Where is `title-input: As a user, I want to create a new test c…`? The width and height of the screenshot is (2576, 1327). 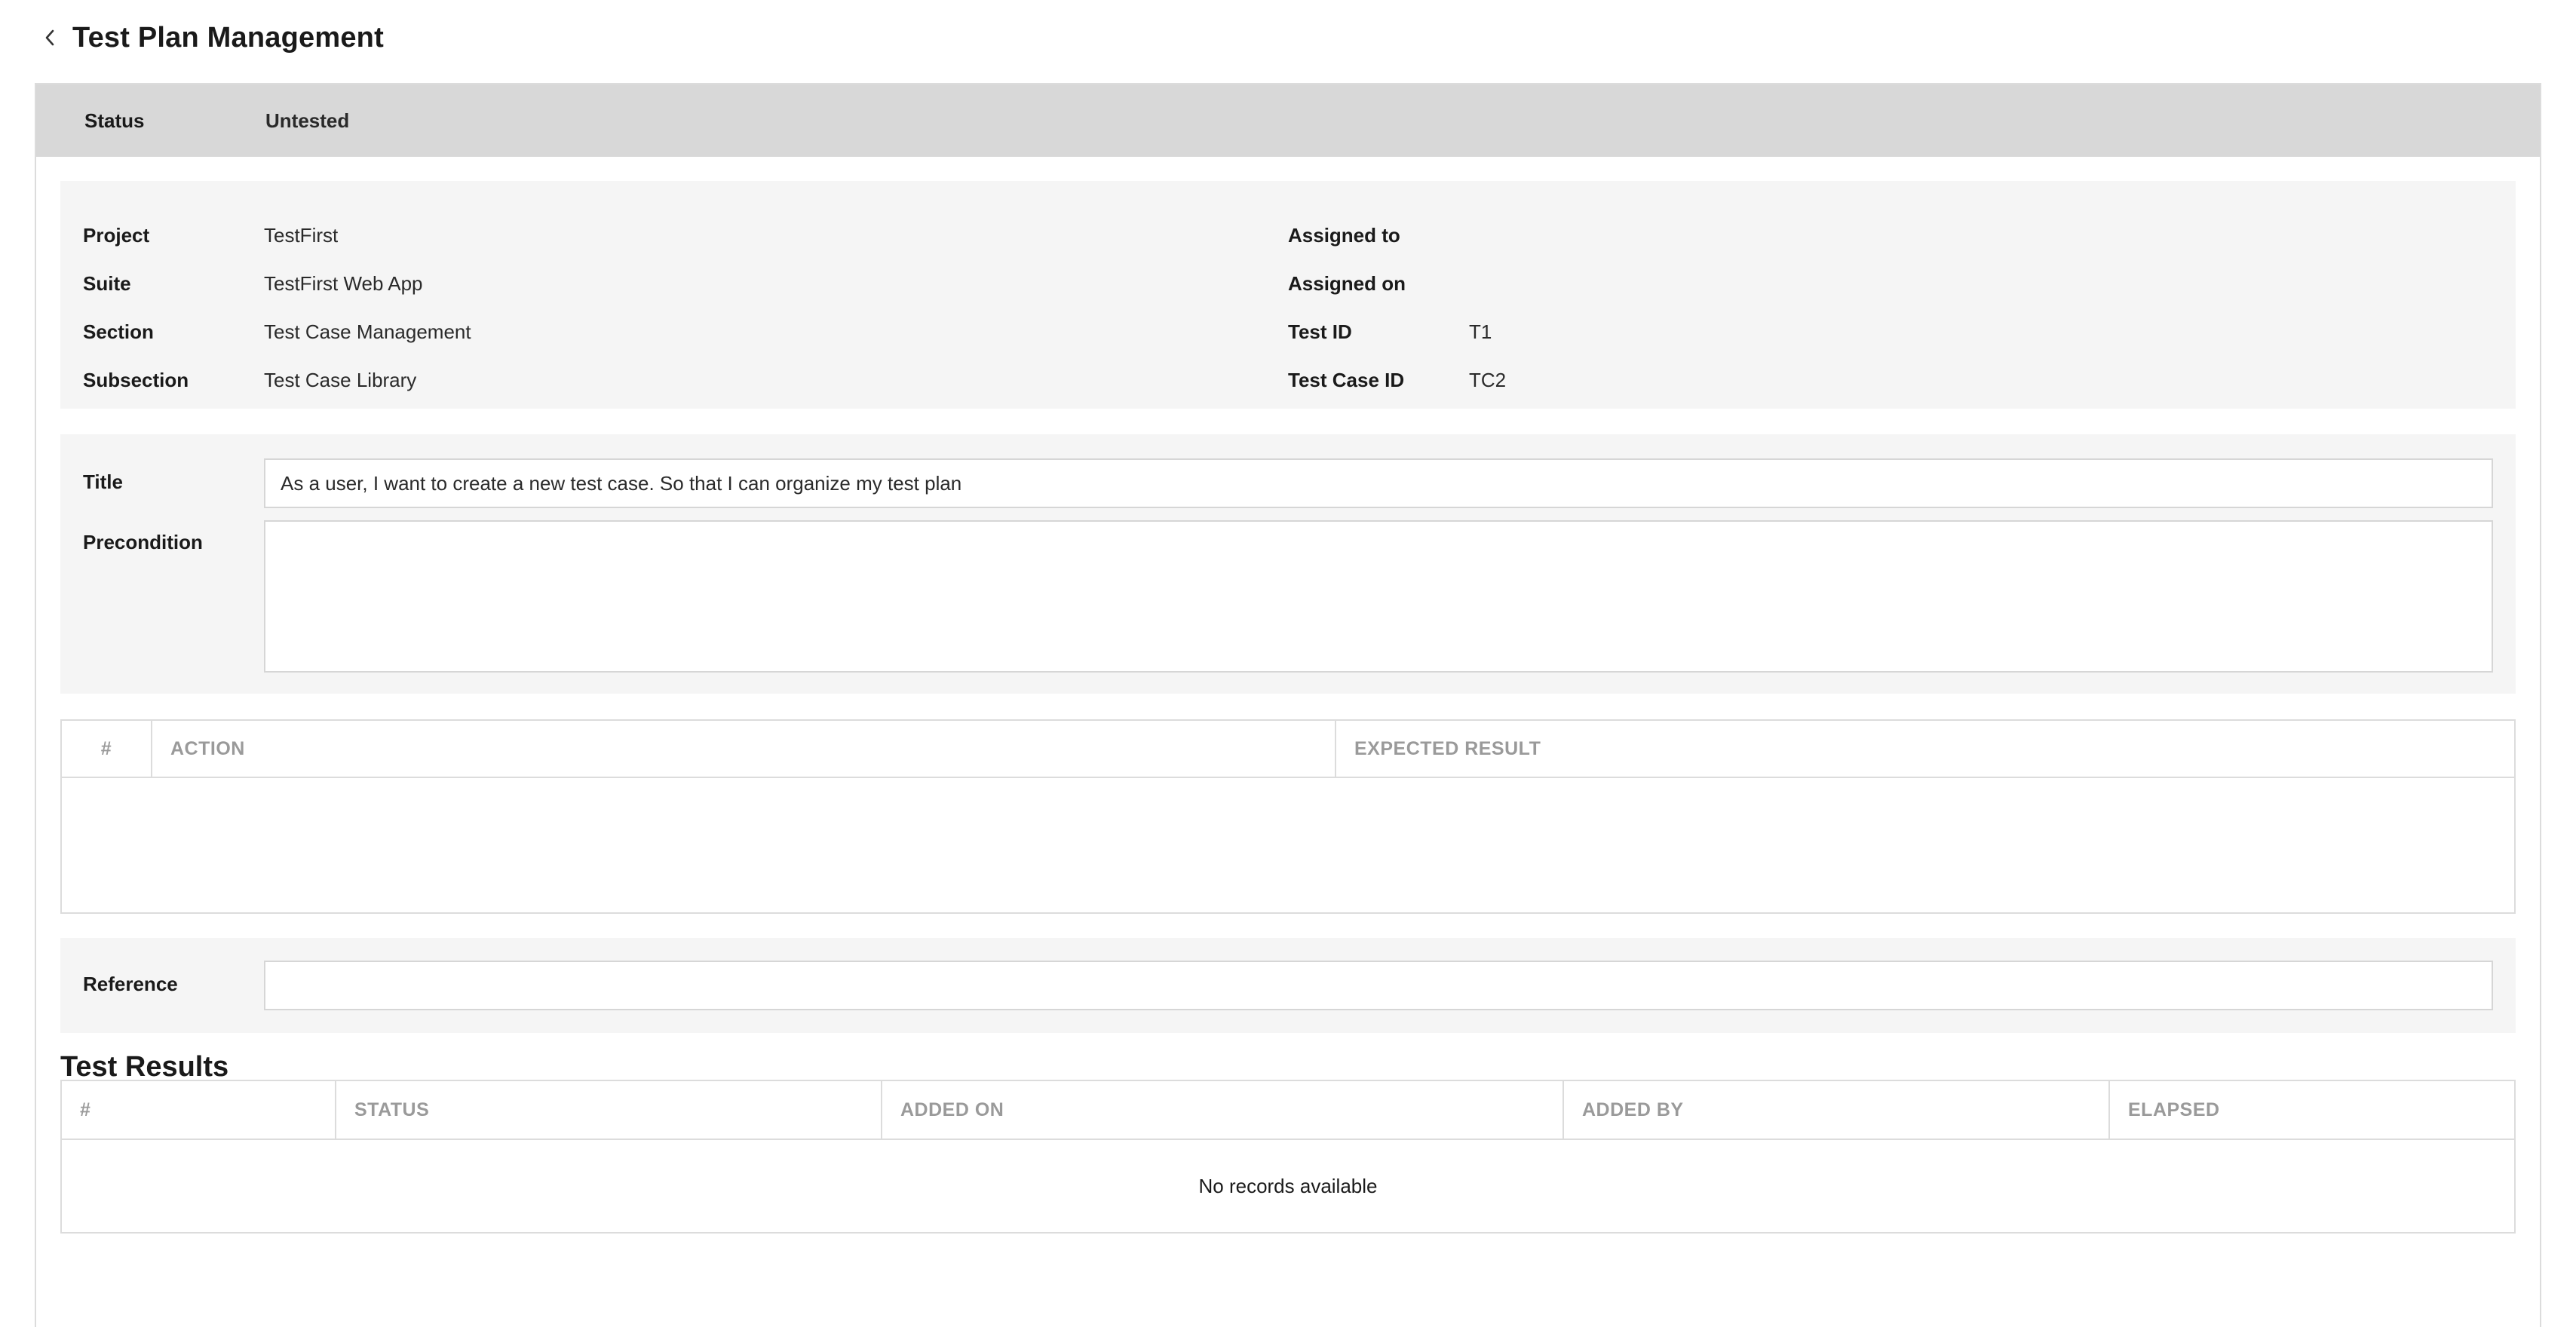 title-input: As a user, I want to create a new test c… is located at coordinates (1378, 483).